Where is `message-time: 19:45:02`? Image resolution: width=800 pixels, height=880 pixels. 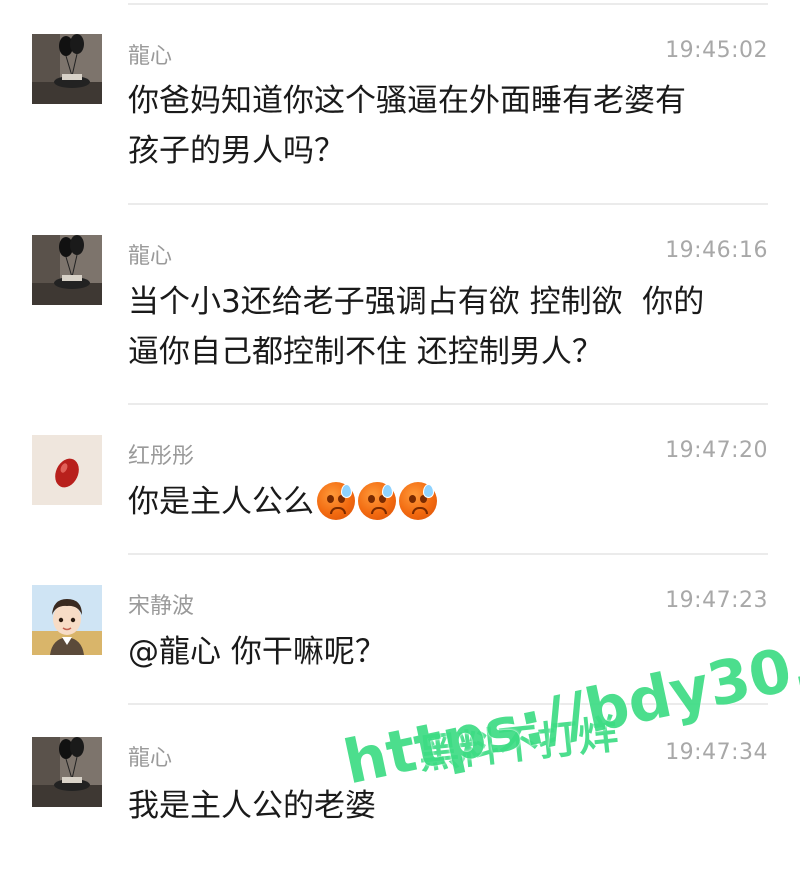
message-time: 19:45:02 is located at coordinates (716, 50).